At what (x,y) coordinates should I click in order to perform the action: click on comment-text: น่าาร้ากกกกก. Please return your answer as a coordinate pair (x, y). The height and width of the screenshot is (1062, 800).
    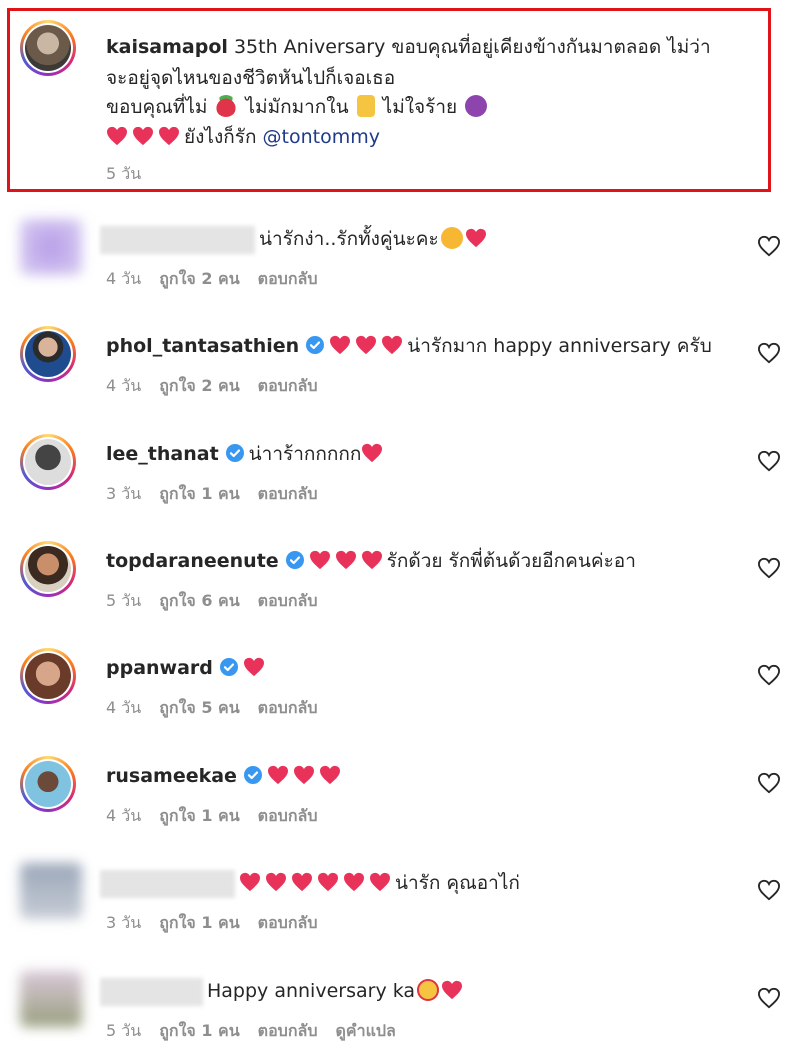
    Looking at the image, I should click on (305, 454).